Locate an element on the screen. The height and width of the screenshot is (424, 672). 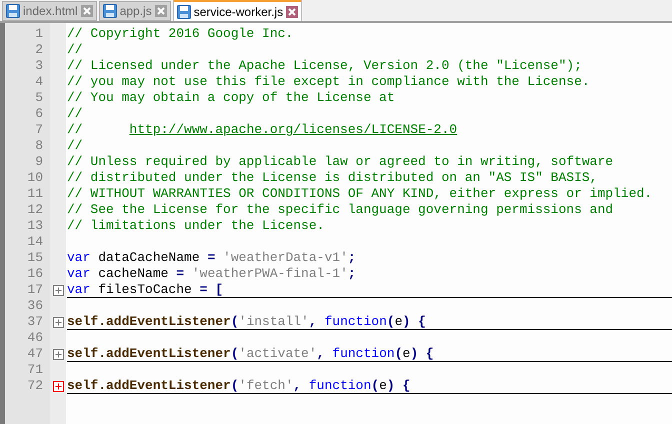
tab-label: app.js is located at coordinates (136, 11).